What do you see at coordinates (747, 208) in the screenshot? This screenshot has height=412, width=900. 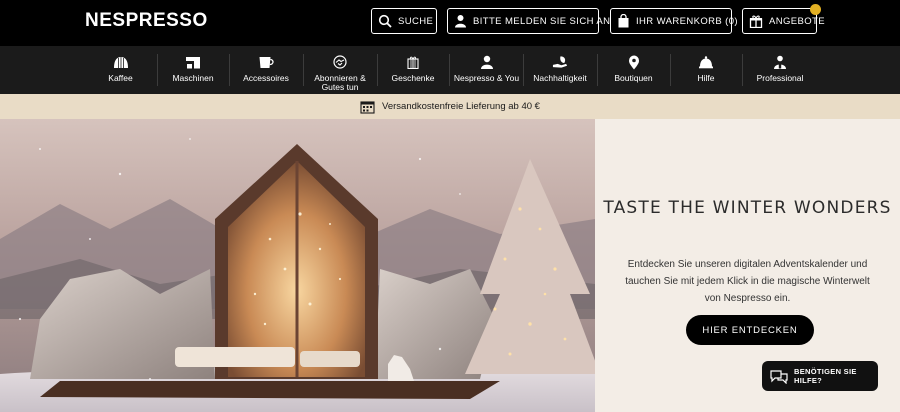 I see `hero-title: TASTE THE WINTER WONDERS` at bounding box center [747, 208].